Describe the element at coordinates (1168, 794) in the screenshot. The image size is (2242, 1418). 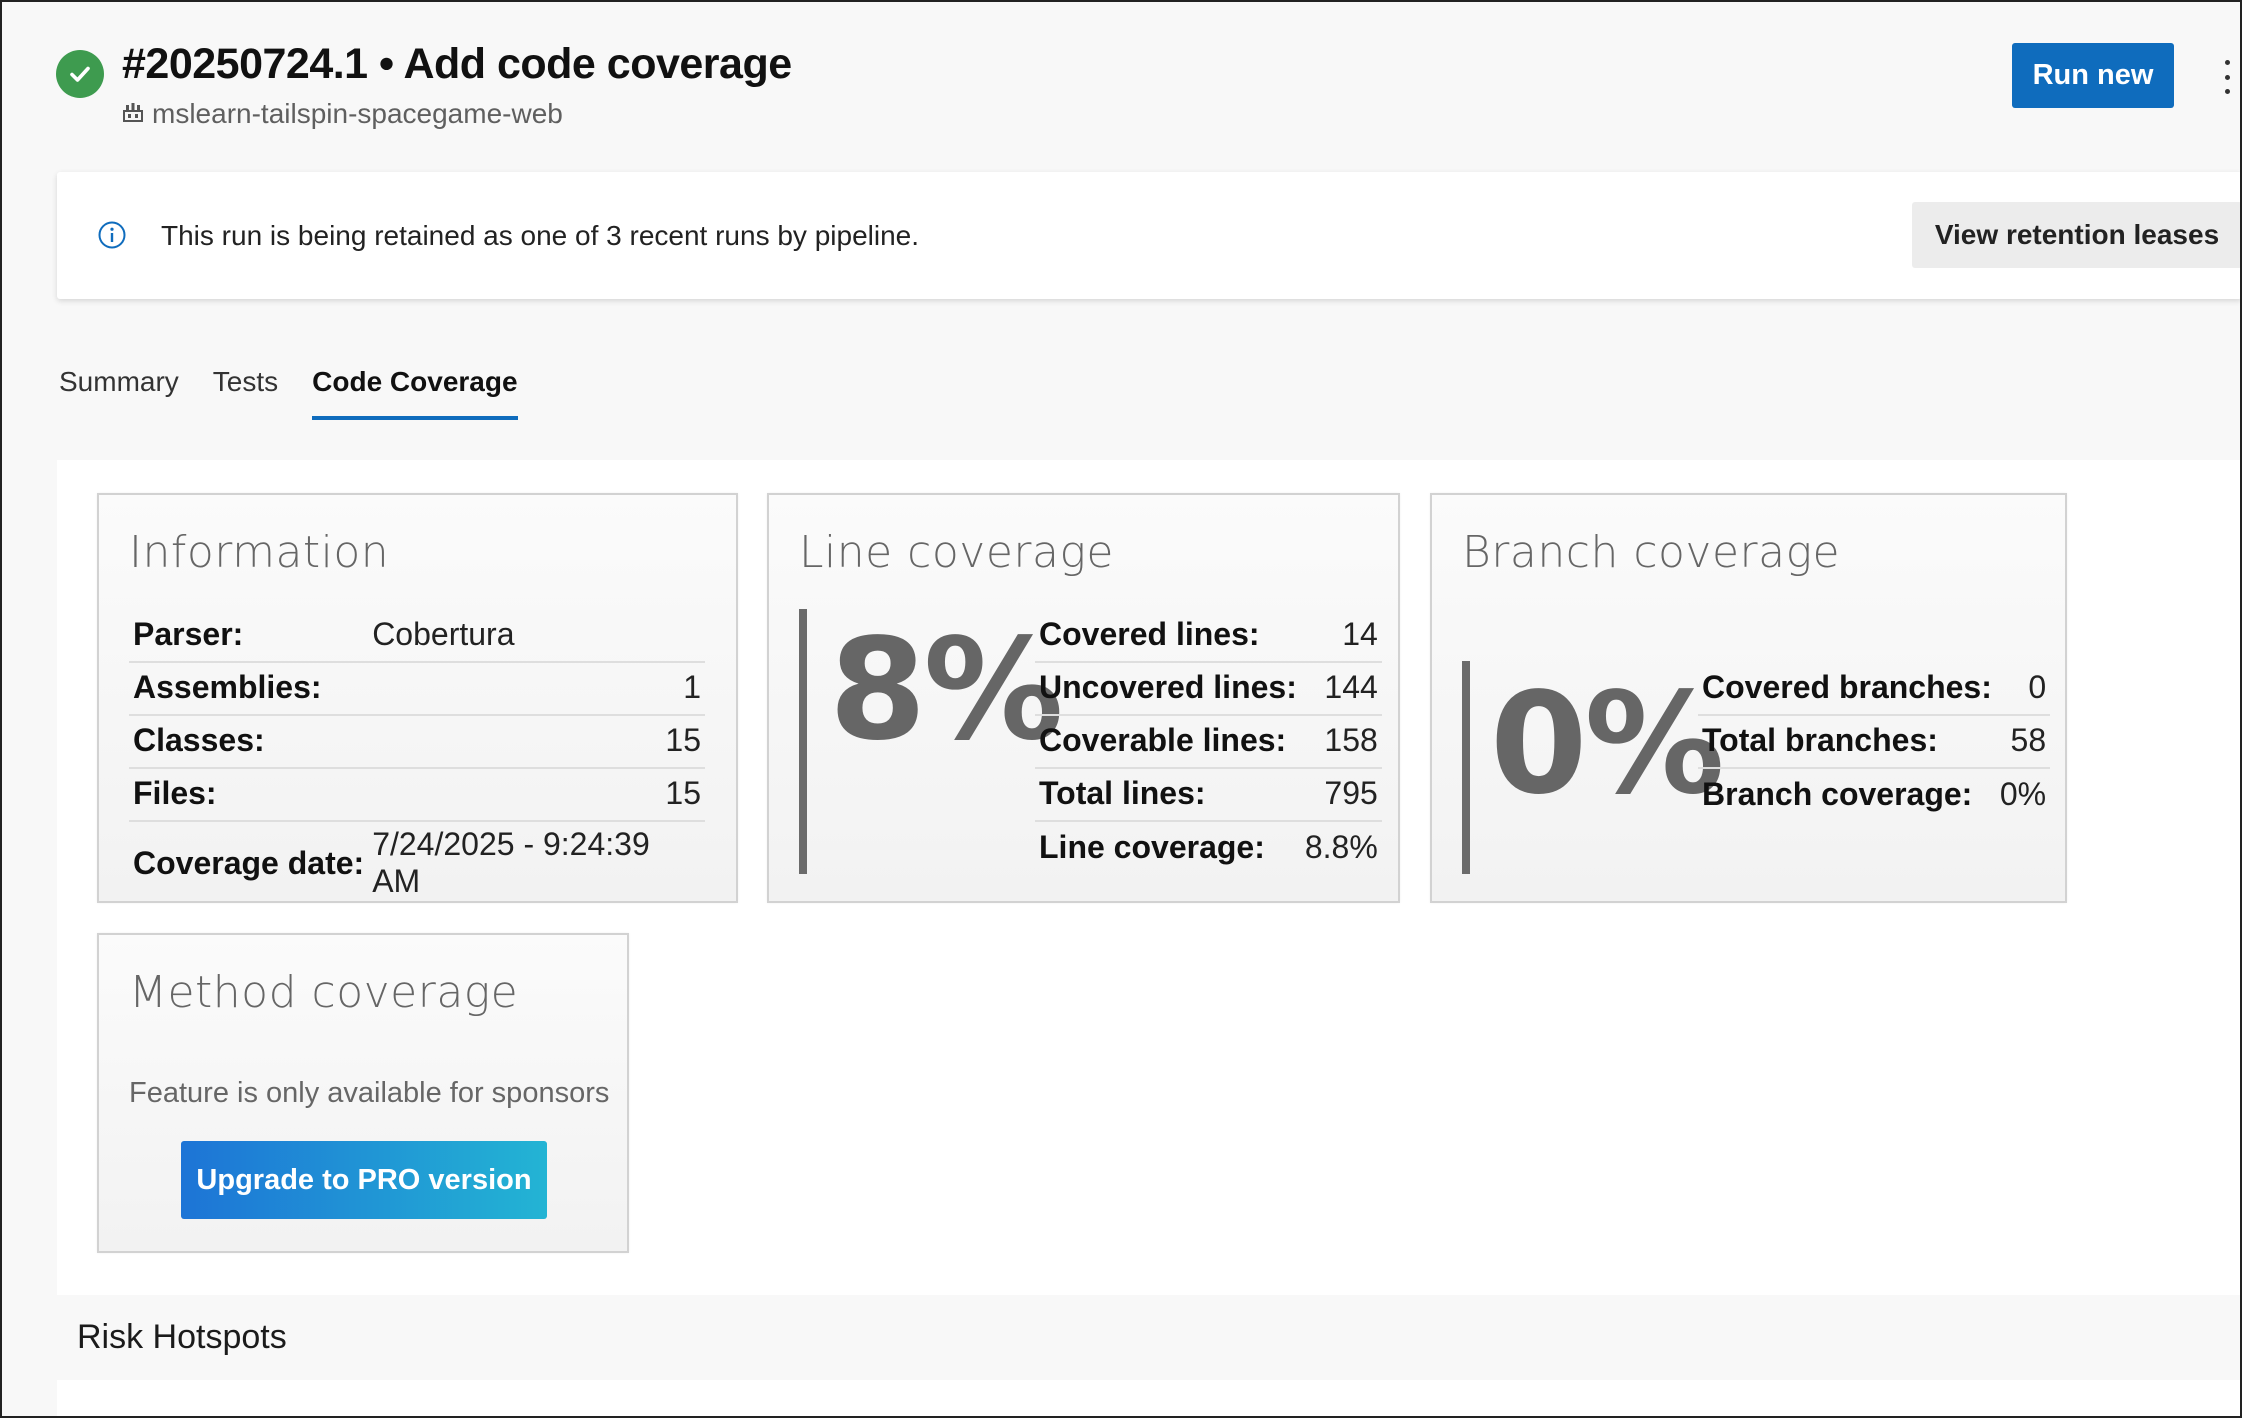
I see `total-lines-label: Total lines:` at that location.